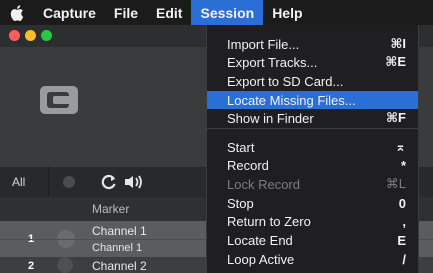 Image resolution: width=433 pixels, height=273 pixels. I want to click on track-name: Channel 1, so click(119, 231).